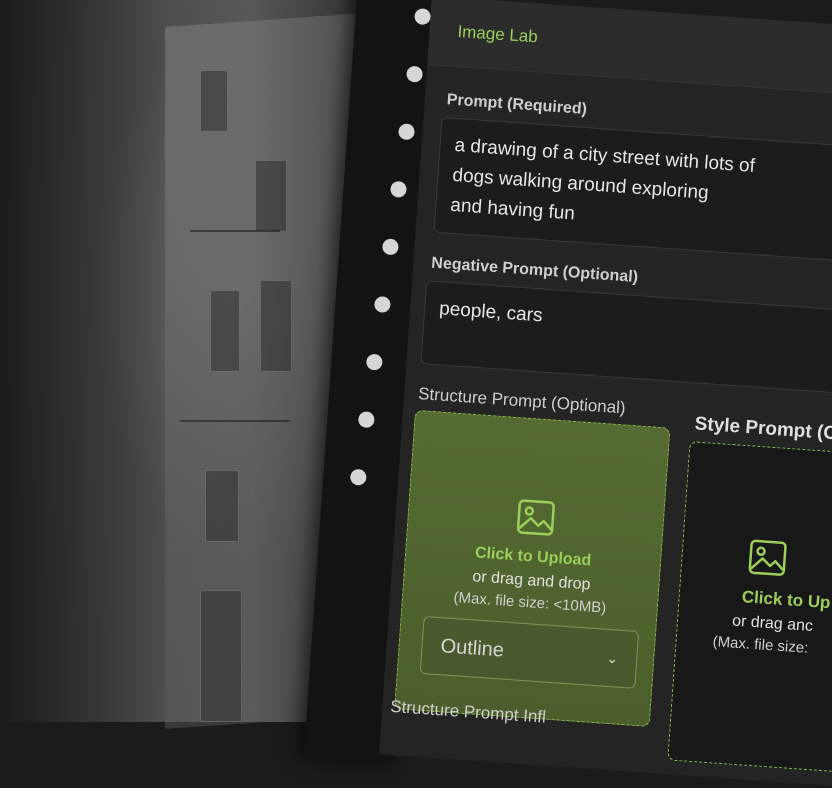  I want to click on negative-prompt-input: people, cars, so click(626, 338).